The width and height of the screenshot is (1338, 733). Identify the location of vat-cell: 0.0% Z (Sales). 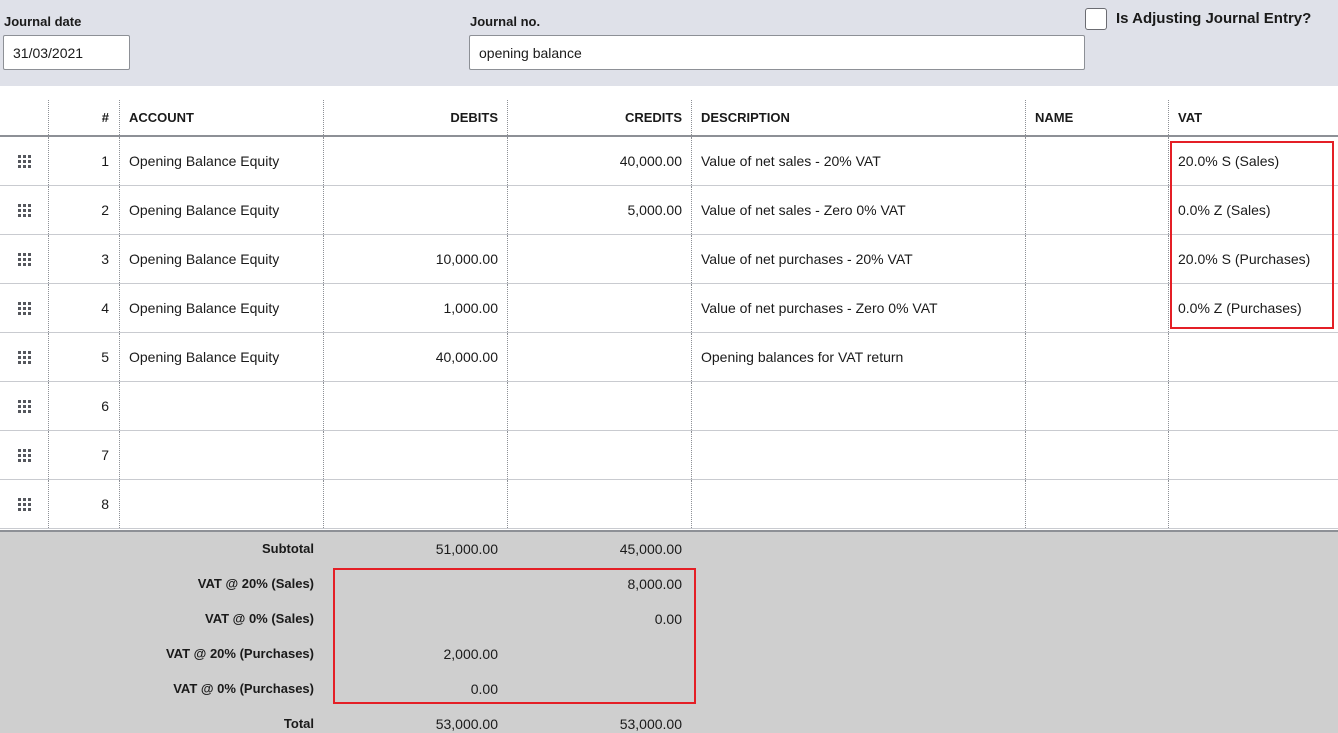
(1253, 210).